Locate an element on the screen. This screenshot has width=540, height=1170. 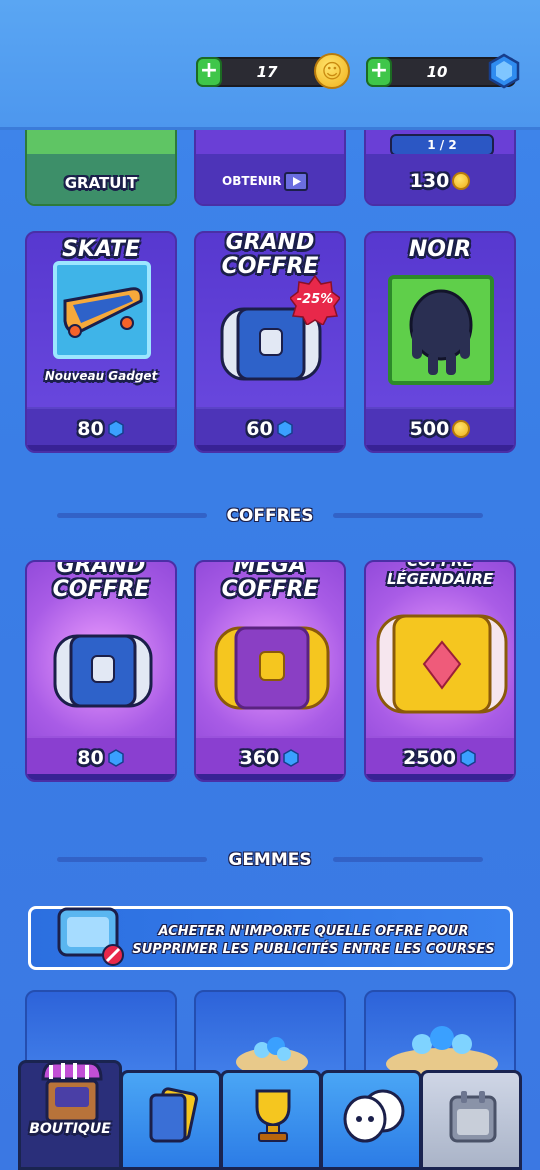
chest-title: MÉGA COFFRE is located at coordinates (270, 581).